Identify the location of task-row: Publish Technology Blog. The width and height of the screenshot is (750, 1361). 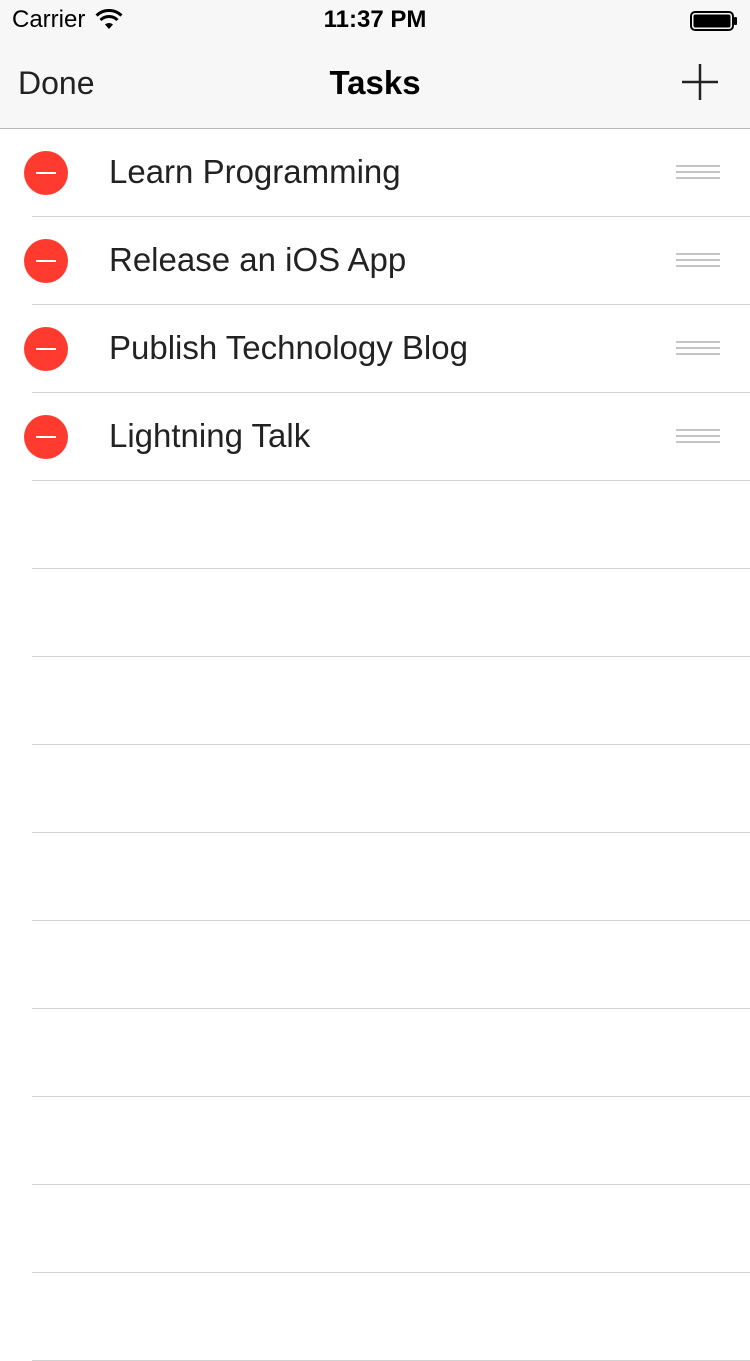
(387, 349).